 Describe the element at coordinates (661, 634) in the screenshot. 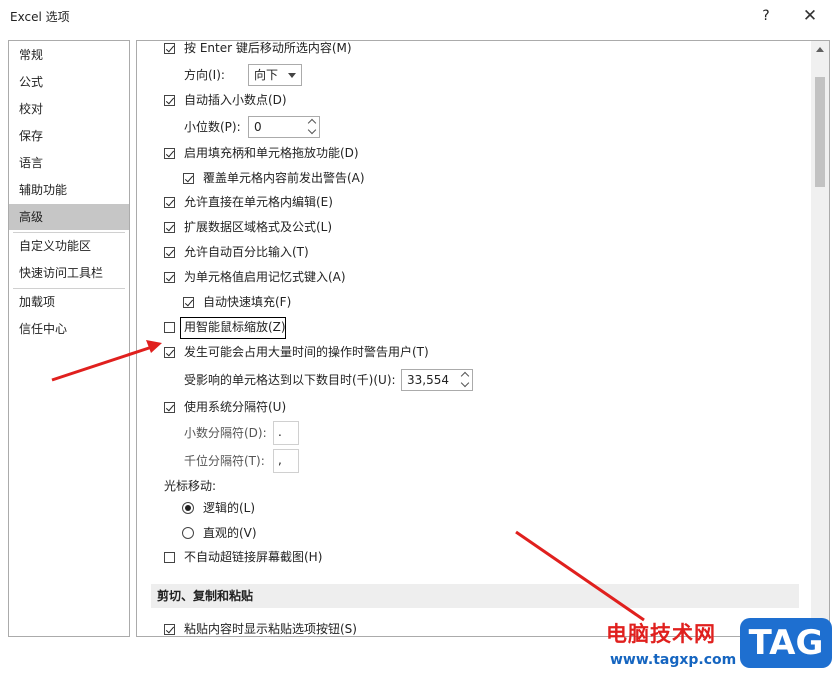

I see `watermark-site-name: 电脑技术网` at that location.